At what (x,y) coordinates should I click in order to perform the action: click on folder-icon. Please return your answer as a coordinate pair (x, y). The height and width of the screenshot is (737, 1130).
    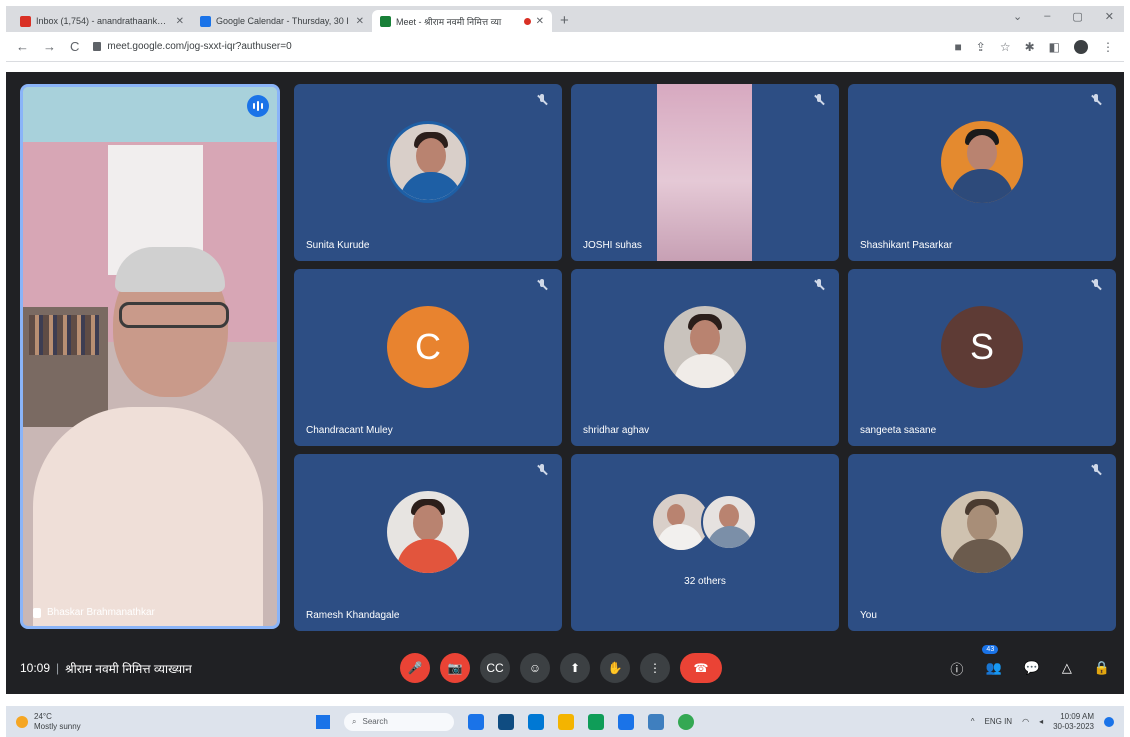
    Looking at the image, I should click on (566, 721).